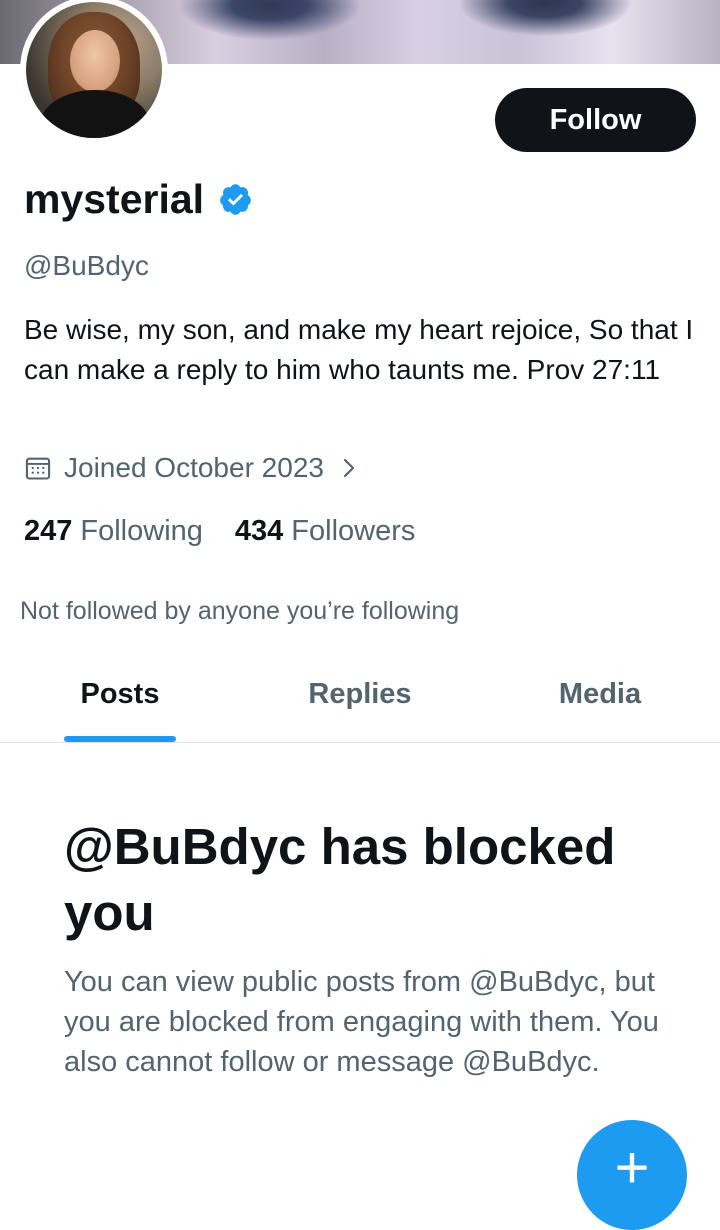  I want to click on follow-stats: 247 Following 434 Followers, so click(235, 531).